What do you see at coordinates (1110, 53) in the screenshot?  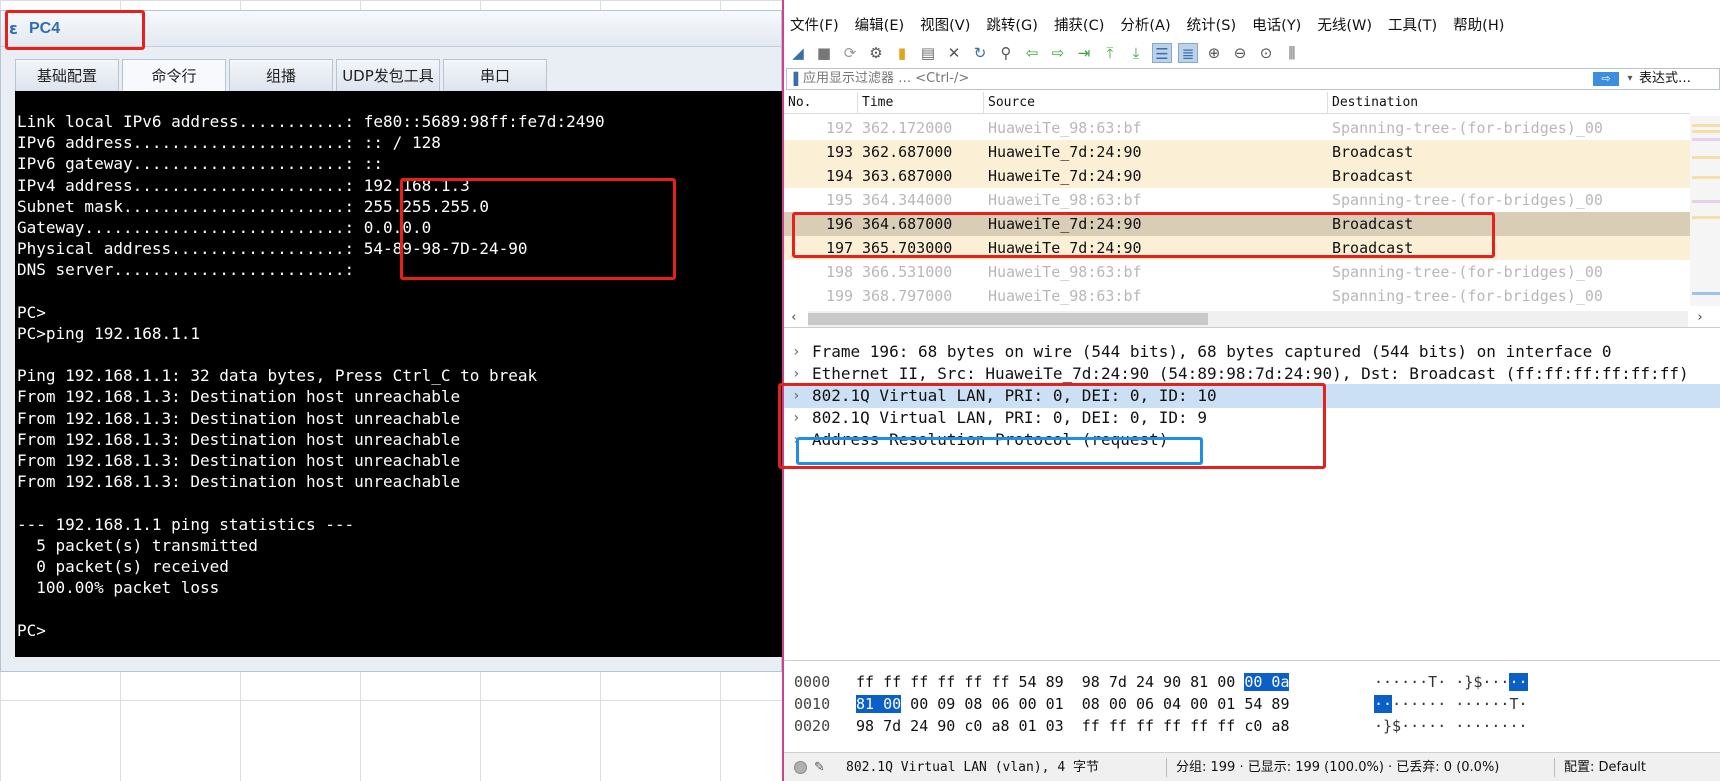 I see `first-packet-icon: ⤒` at bounding box center [1110, 53].